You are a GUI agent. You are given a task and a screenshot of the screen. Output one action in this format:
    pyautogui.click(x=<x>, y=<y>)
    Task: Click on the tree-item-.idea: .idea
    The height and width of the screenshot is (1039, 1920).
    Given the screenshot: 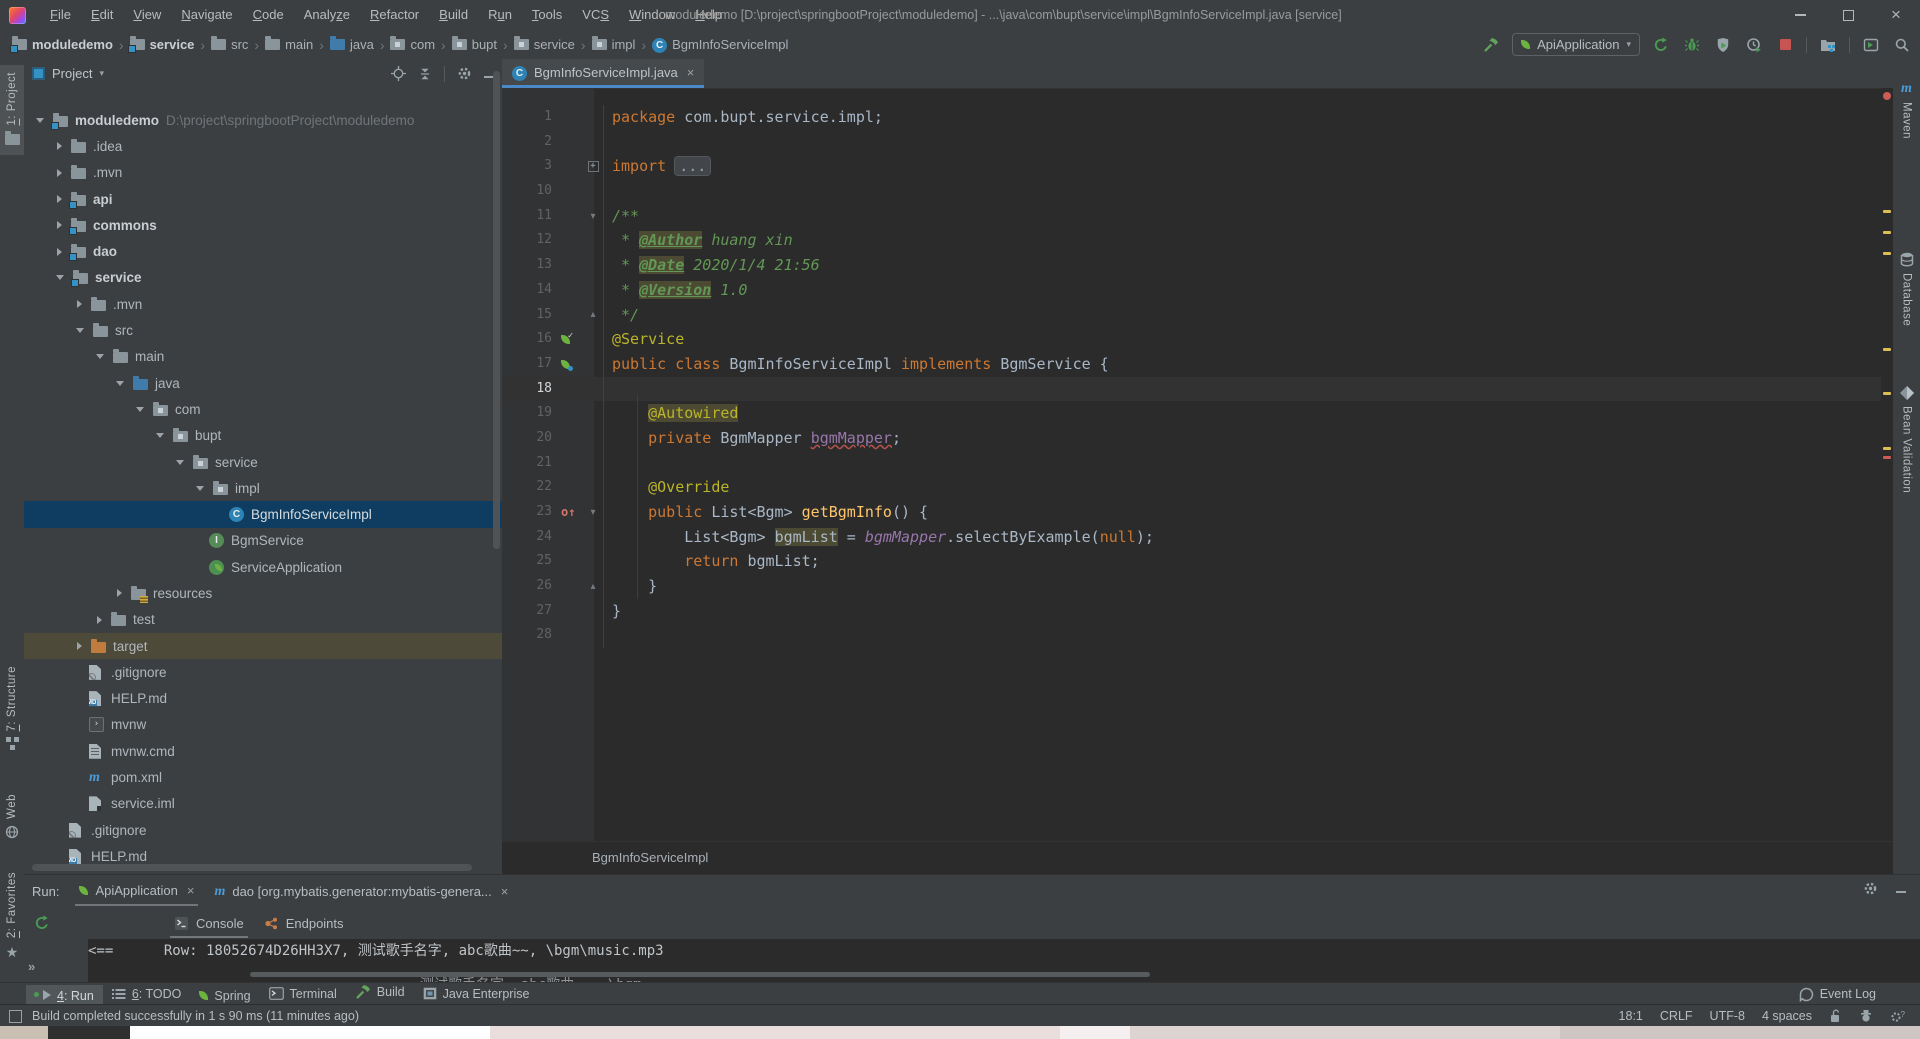 What is the action you would take?
    pyautogui.click(x=263, y=146)
    